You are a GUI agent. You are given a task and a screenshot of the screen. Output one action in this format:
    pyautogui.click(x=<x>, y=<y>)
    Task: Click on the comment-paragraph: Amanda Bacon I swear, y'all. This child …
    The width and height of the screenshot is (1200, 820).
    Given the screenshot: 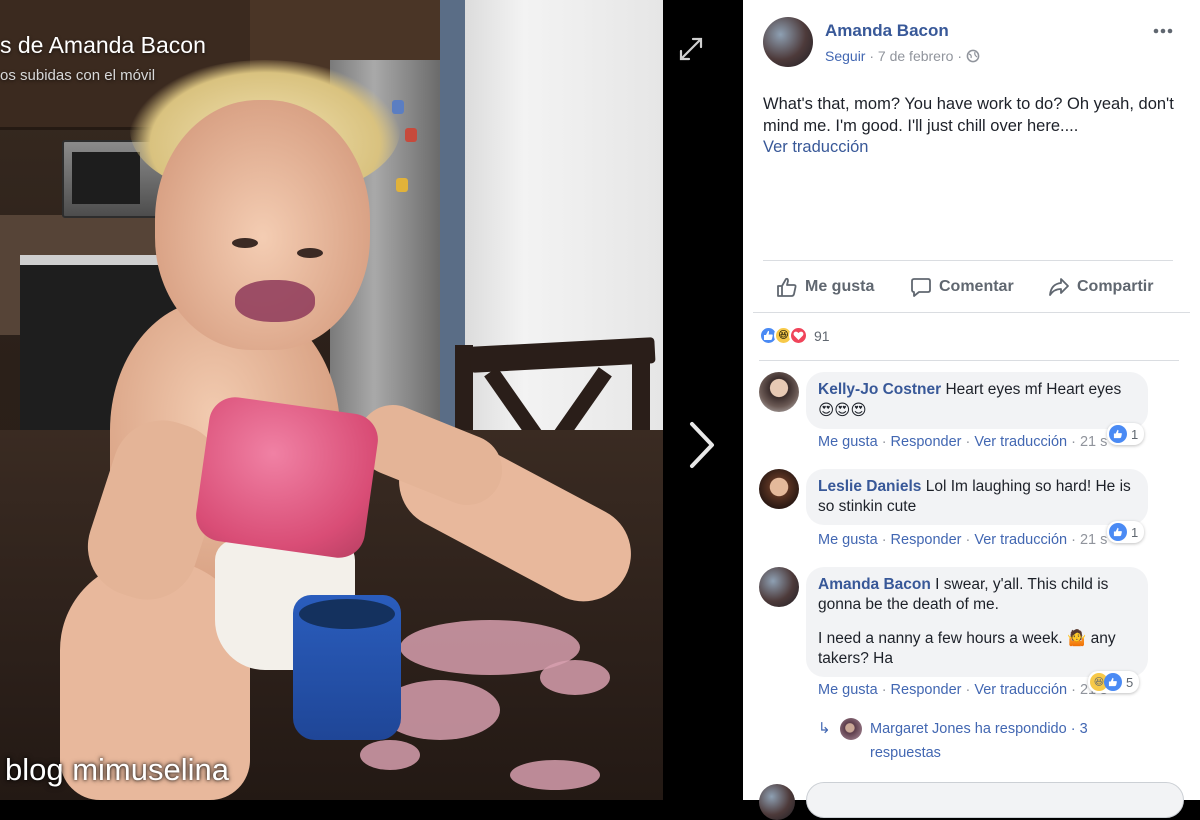 What is the action you would take?
    pyautogui.click(x=977, y=595)
    